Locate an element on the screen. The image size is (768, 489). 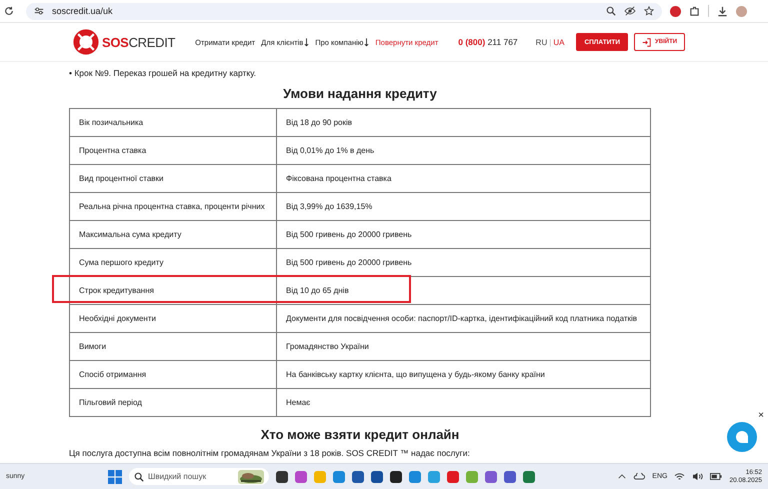
windows-start-icon is located at coordinates (115, 477).